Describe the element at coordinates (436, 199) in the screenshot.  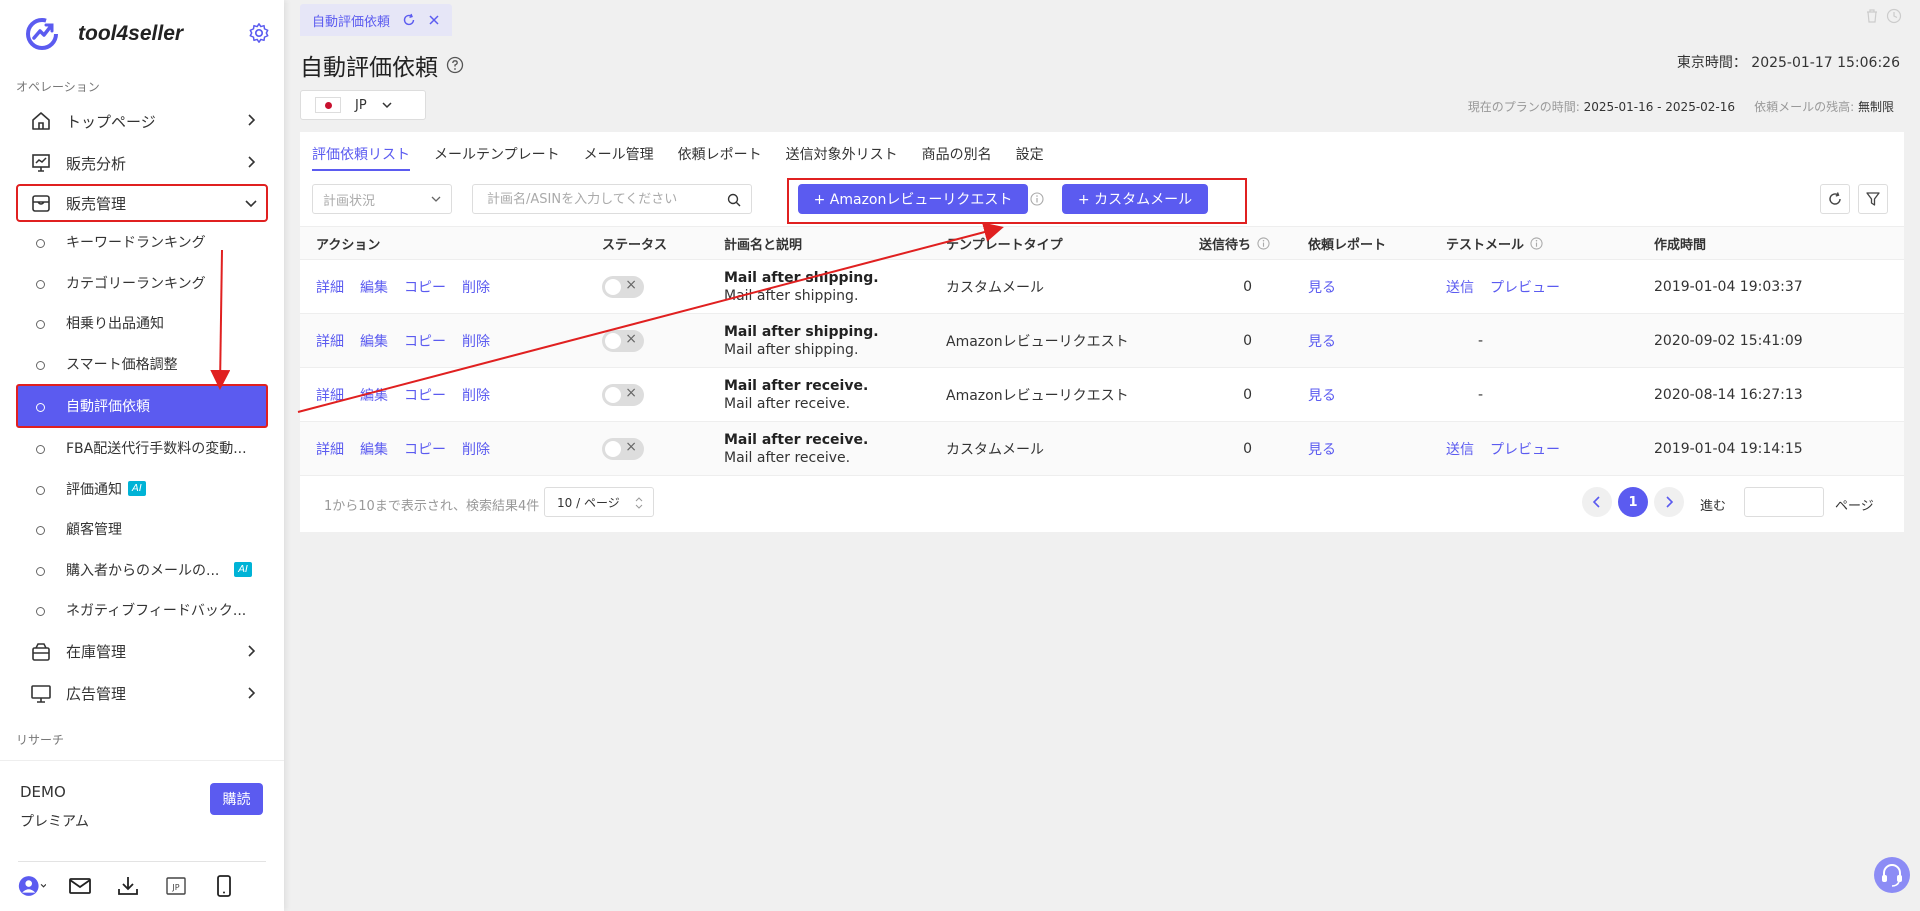
I see `chevron-down-icon` at that location.